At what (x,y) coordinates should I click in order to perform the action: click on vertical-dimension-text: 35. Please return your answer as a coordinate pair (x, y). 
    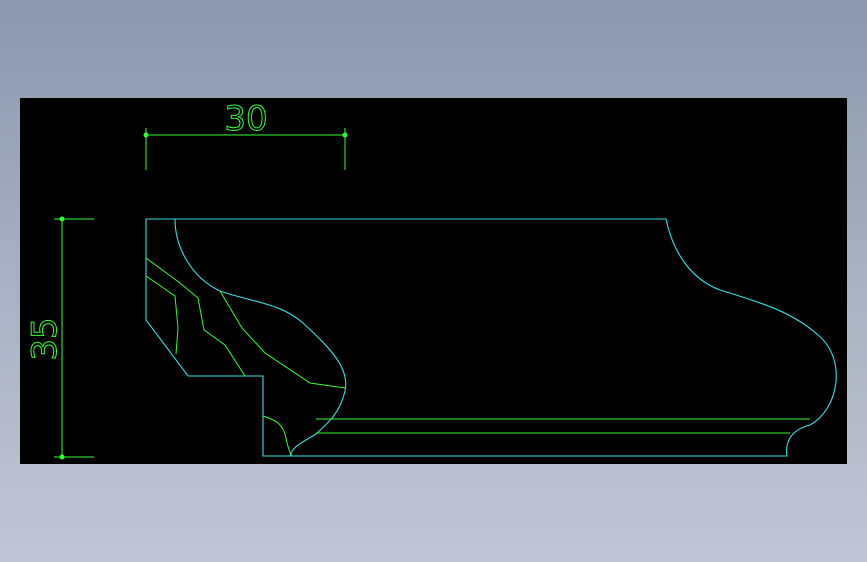
    Looking at the image, I should click on (45, 338).